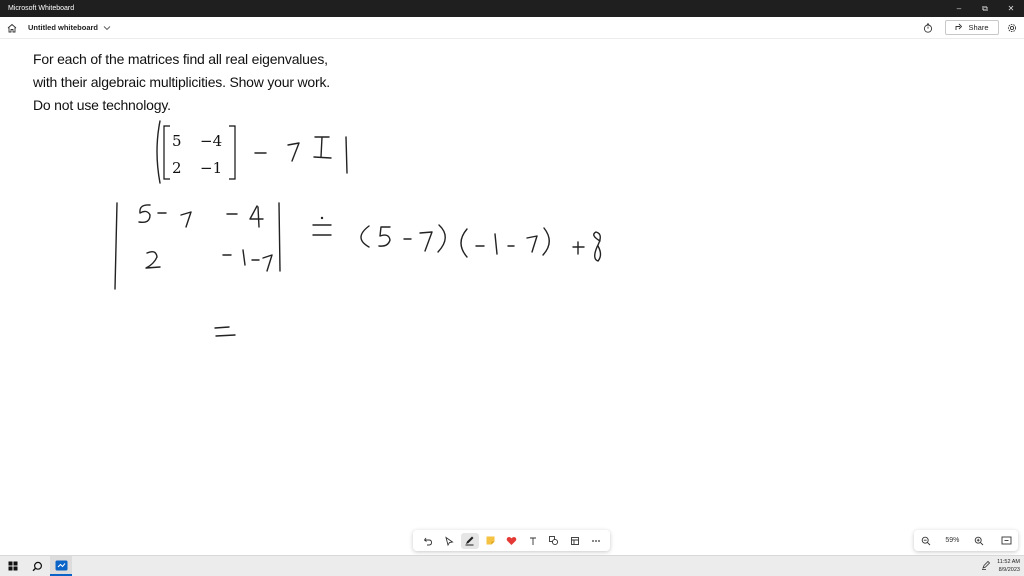 Image resolution: width=1024 pixels, height=576 pixels. I want to click on window-titlebar: Microsoft Whiteboard – ⧉ ✕, so click(512, 8).